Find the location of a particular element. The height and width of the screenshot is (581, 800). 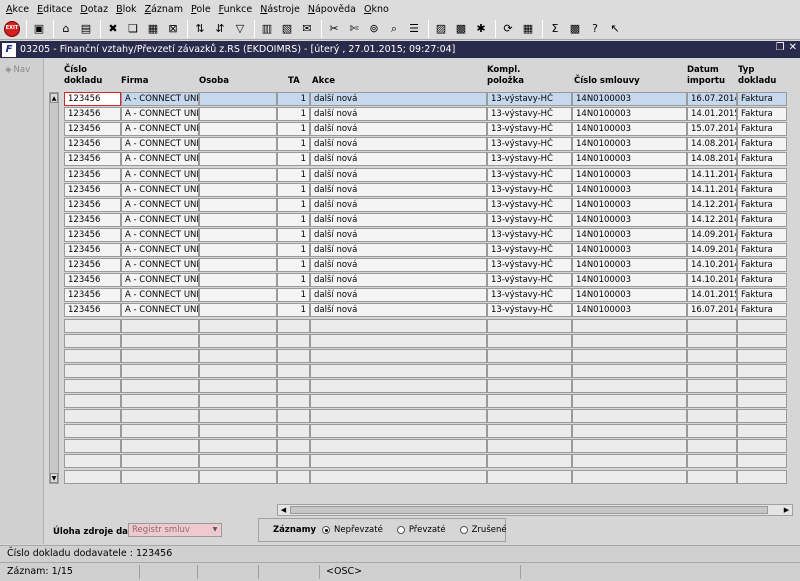

cell-datum: 14.08.2014 is located at coordinates (712, 159).